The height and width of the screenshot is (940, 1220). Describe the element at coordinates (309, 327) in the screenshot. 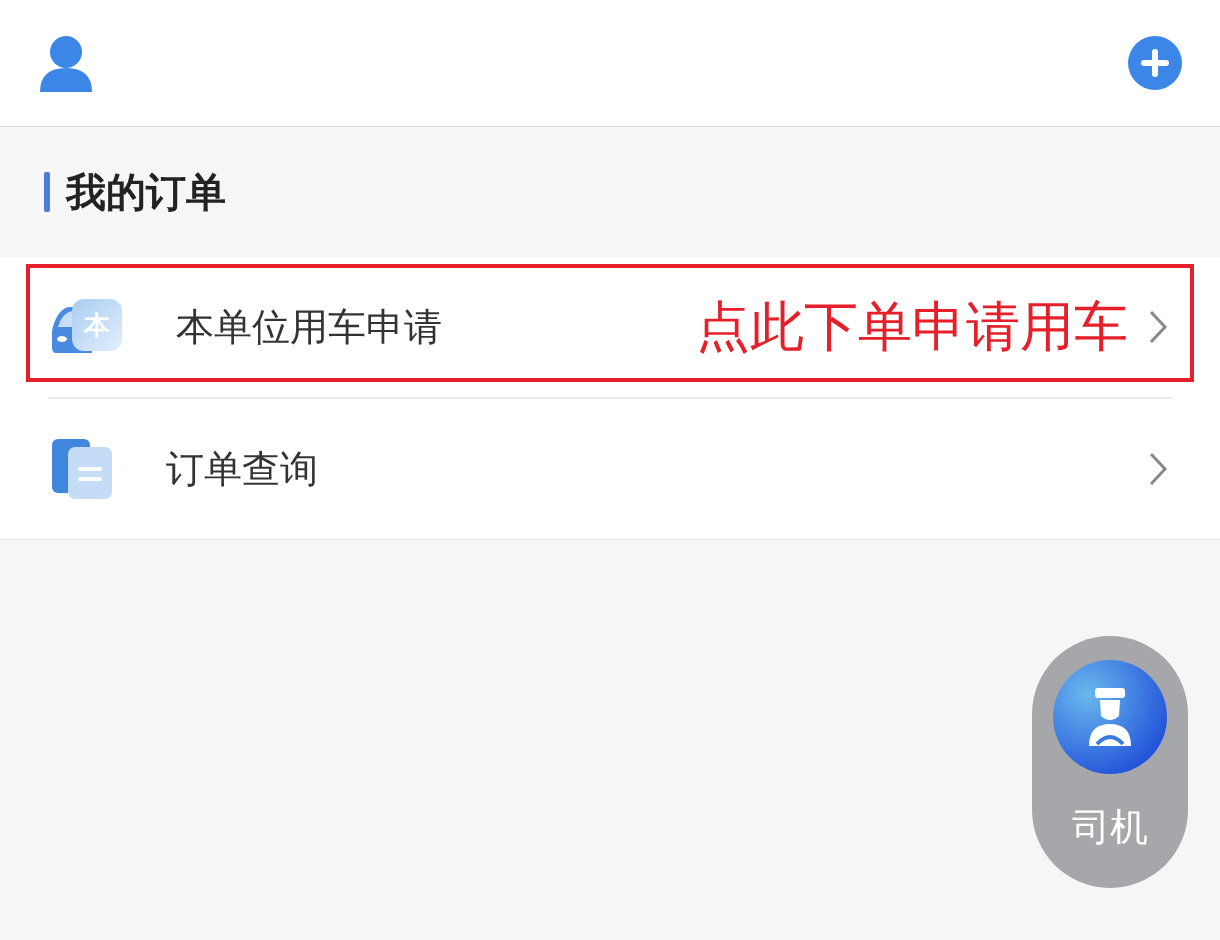

I see `menu-label: 本单位用车申请` at that location.